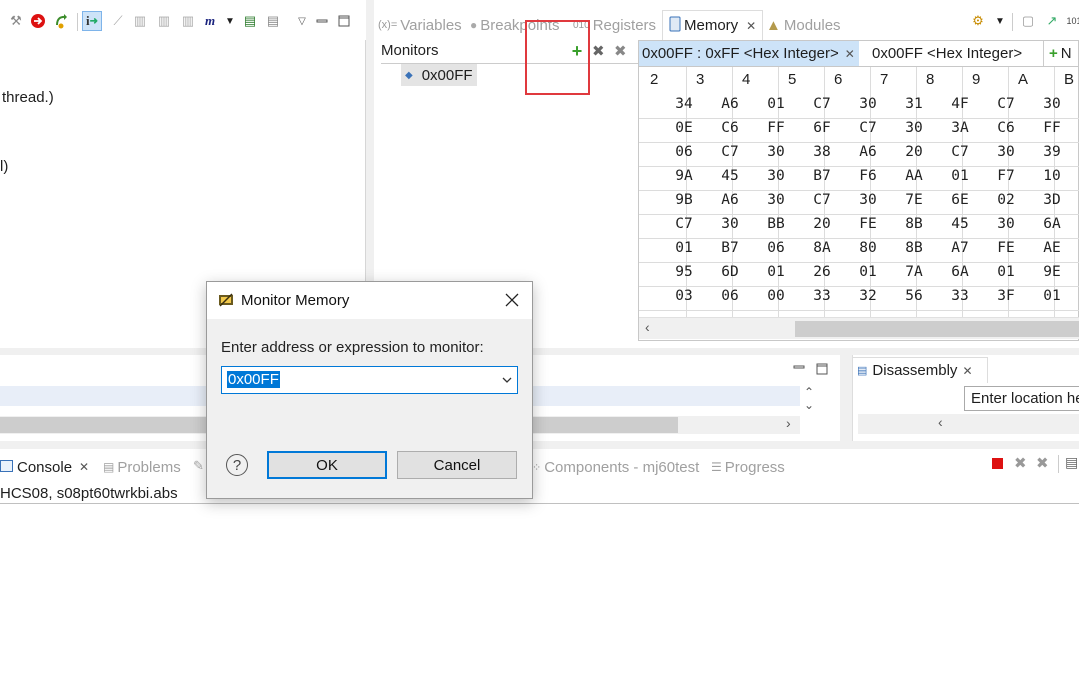 The height and width of the screenshot is (695, 1079). Describe the element at coordinates (868, 180) in the screenshot. I see `memory-cell: F6` at that location.